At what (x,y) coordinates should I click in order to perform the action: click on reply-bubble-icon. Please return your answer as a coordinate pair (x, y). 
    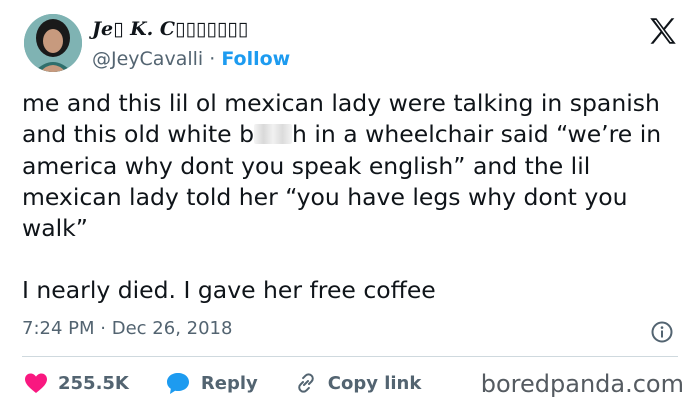
    Looking at the image, I should click on (177, 383).